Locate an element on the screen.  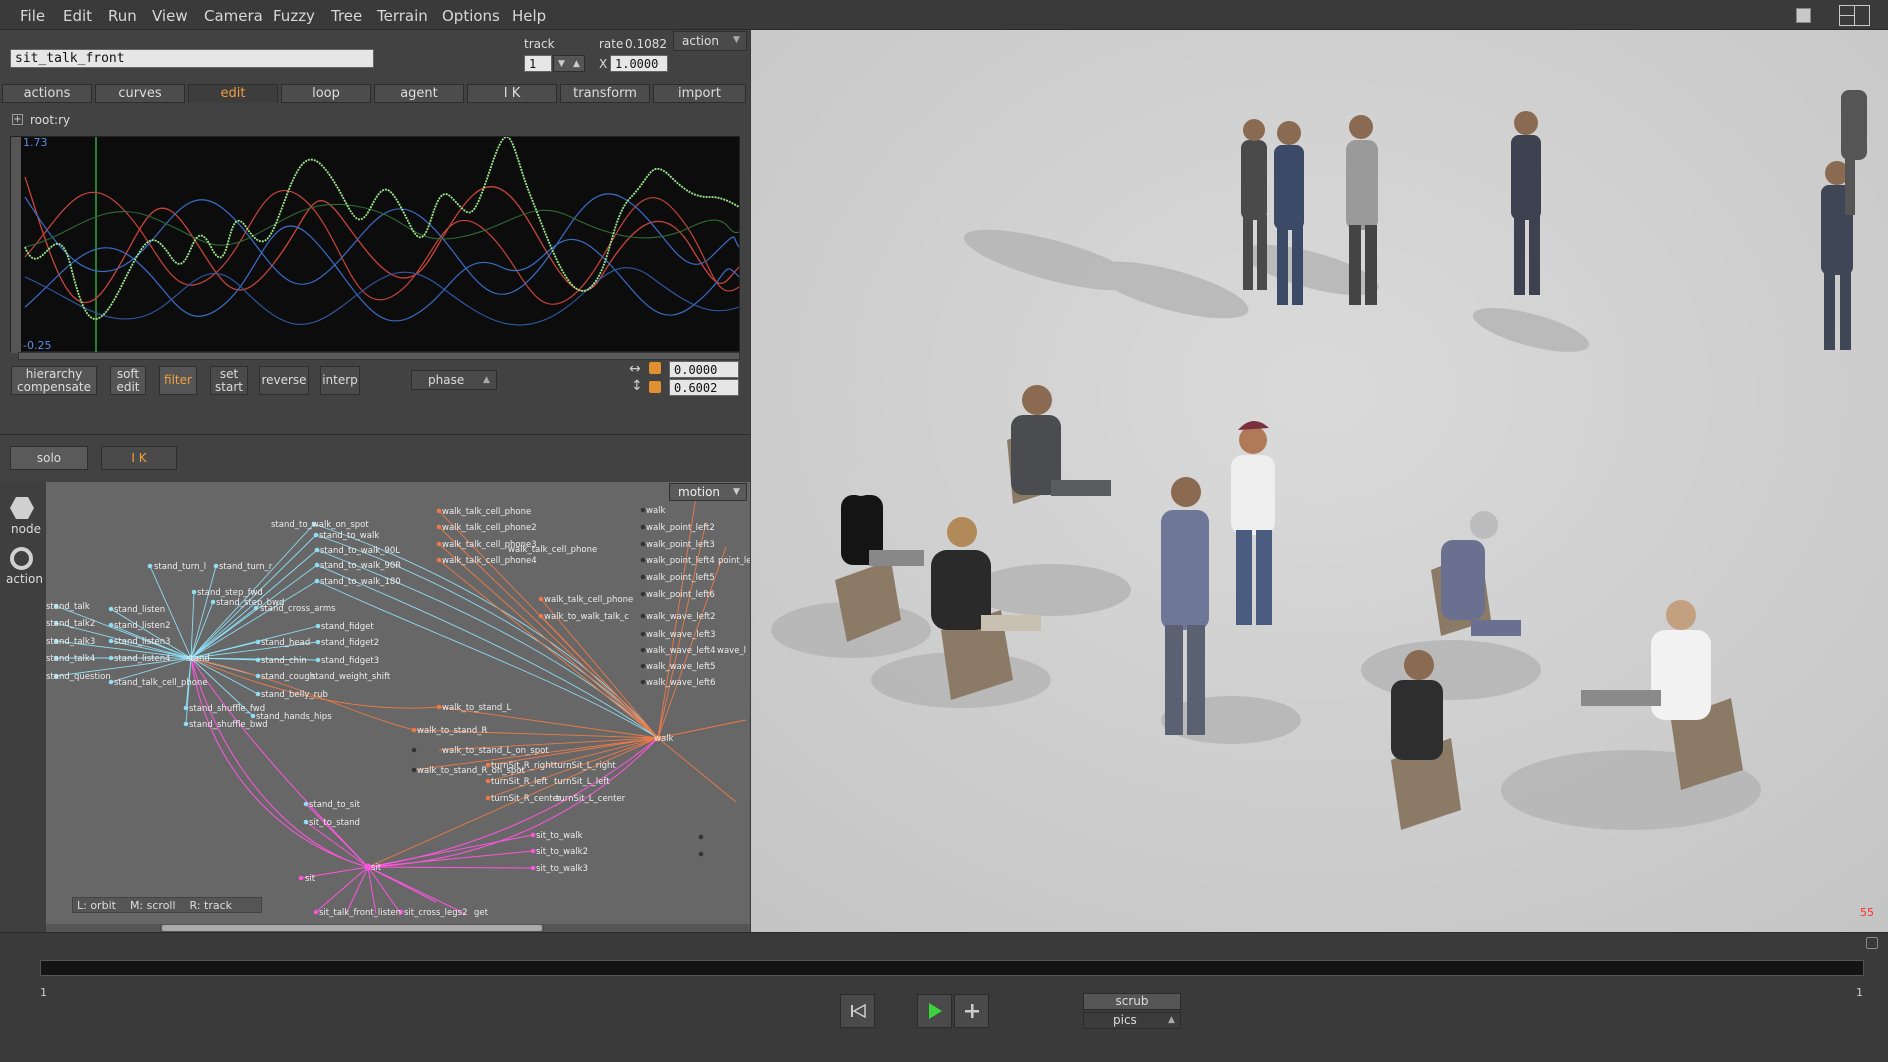
action-dropdown: action ▼ is located at coordinates (710, 41).